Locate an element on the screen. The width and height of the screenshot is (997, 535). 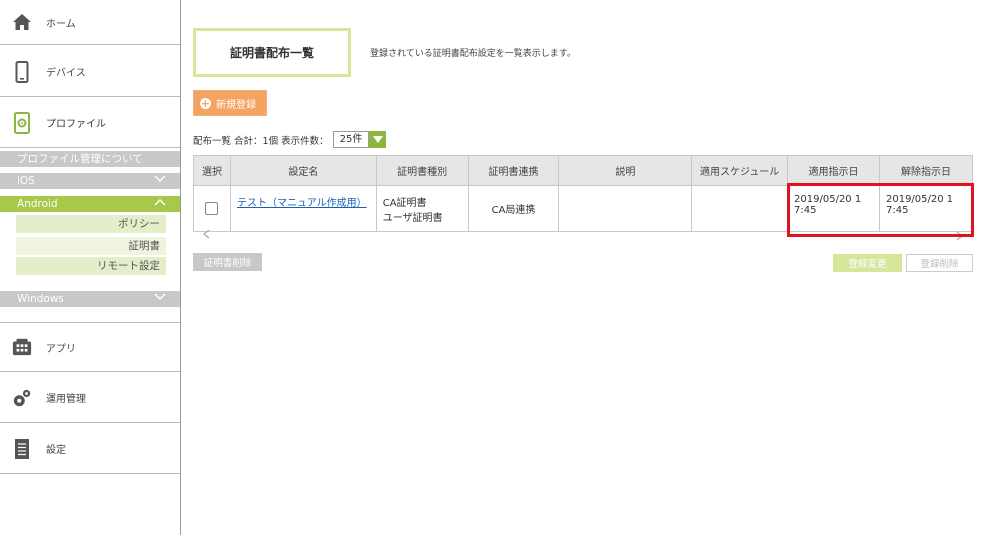
profile-device-icon is located at coordinates (22, 122).